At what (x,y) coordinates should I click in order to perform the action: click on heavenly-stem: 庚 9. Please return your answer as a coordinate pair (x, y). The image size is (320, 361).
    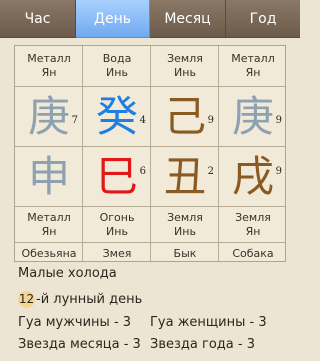
    Looking at the image, I should click on (253, 117).